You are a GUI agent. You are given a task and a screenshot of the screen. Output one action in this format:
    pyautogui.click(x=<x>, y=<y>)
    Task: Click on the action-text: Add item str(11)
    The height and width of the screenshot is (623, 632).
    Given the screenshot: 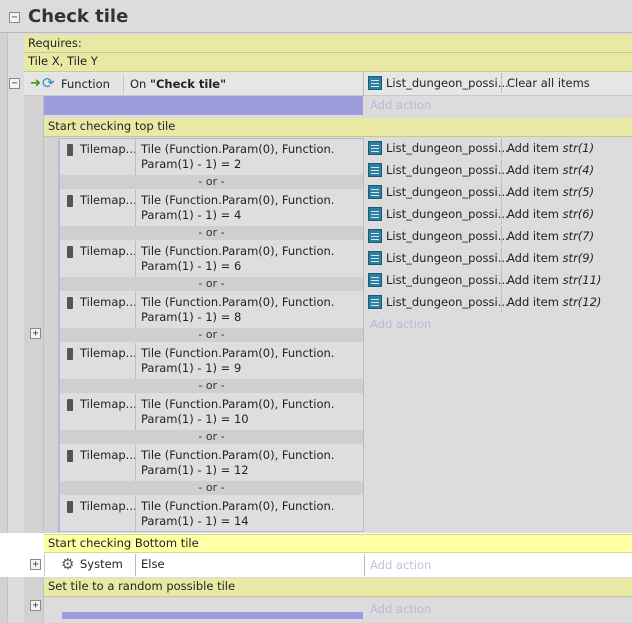 What is the action you would take?
    pyautogui.click(x=554, y=280)
    